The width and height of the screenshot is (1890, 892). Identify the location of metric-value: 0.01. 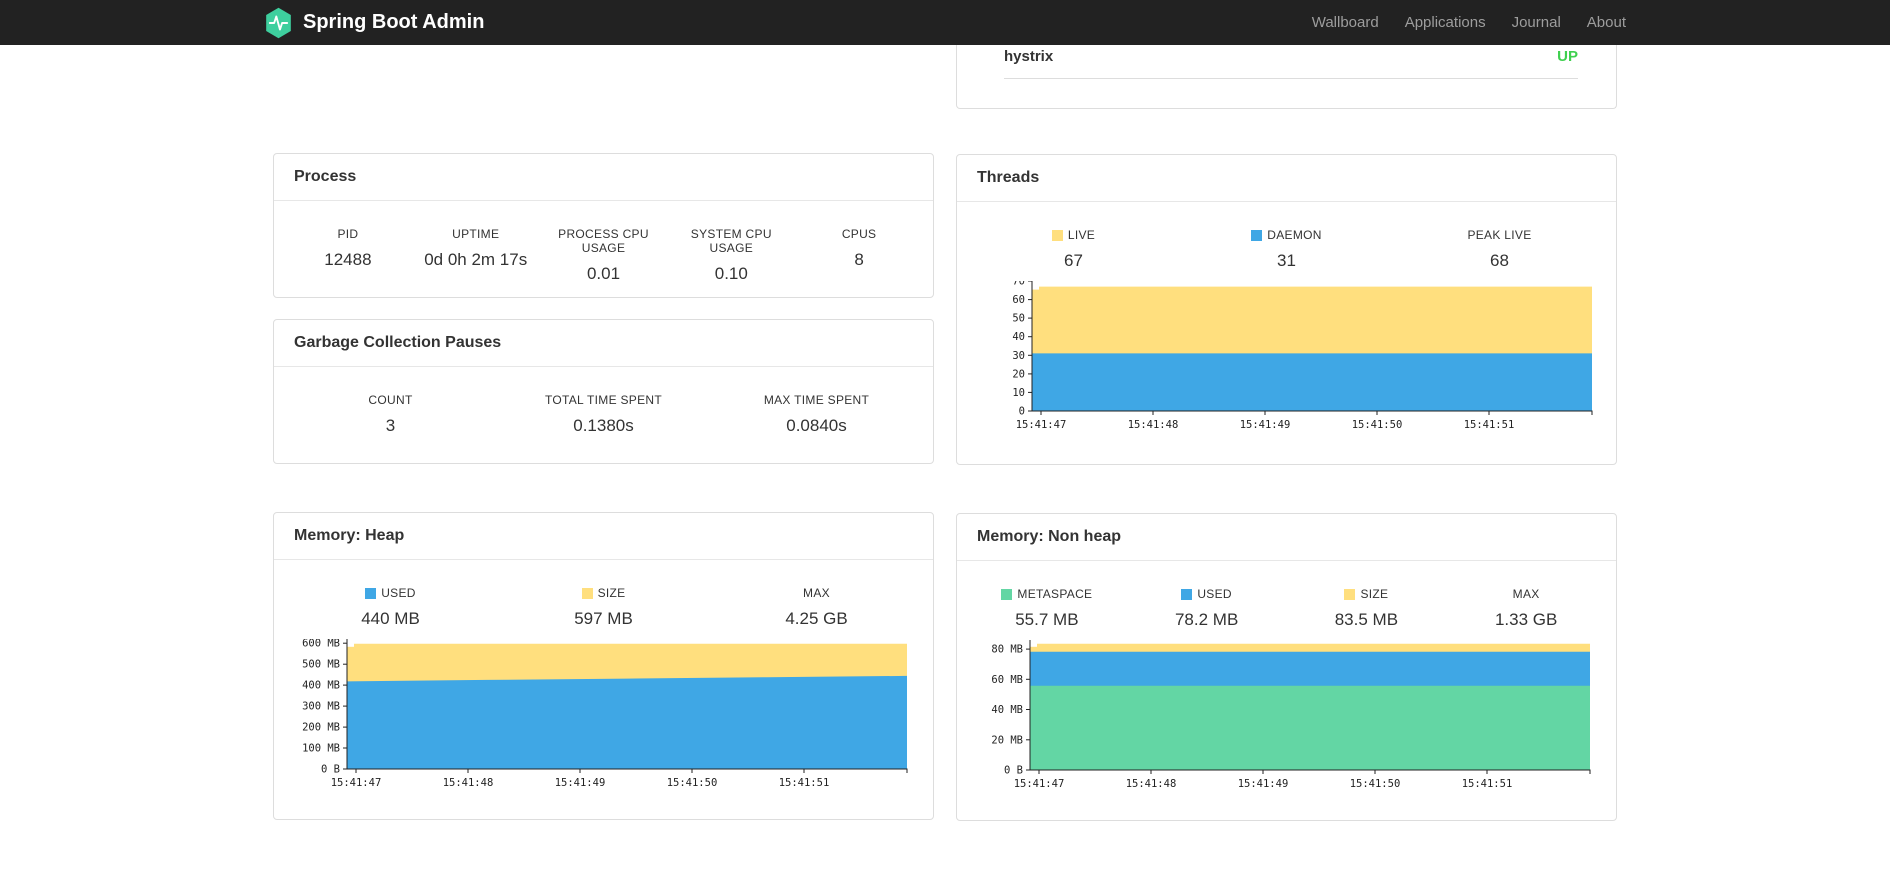
(603, 273).